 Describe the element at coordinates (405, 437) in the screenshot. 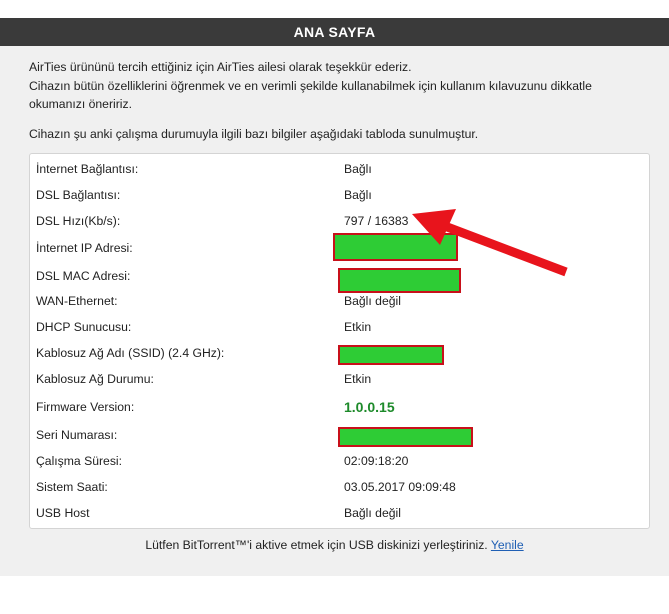

I see `redacted-serial-number` at that location.